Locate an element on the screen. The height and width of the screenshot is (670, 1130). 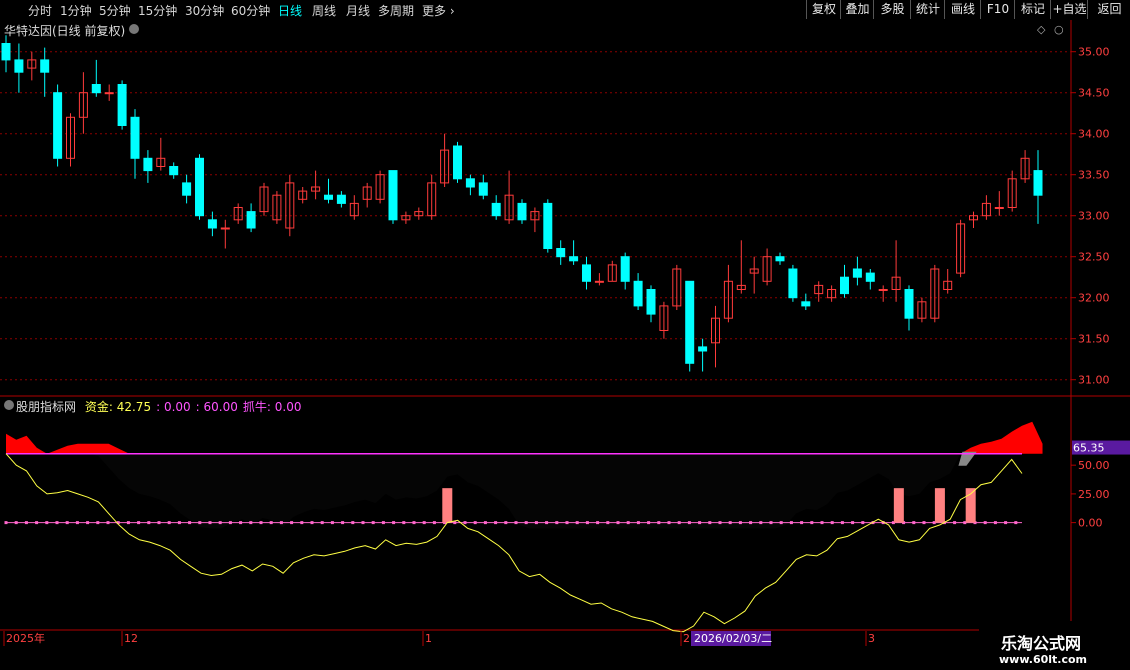
period-tab-2: 5分钟 is located at coordinates (115, 10).